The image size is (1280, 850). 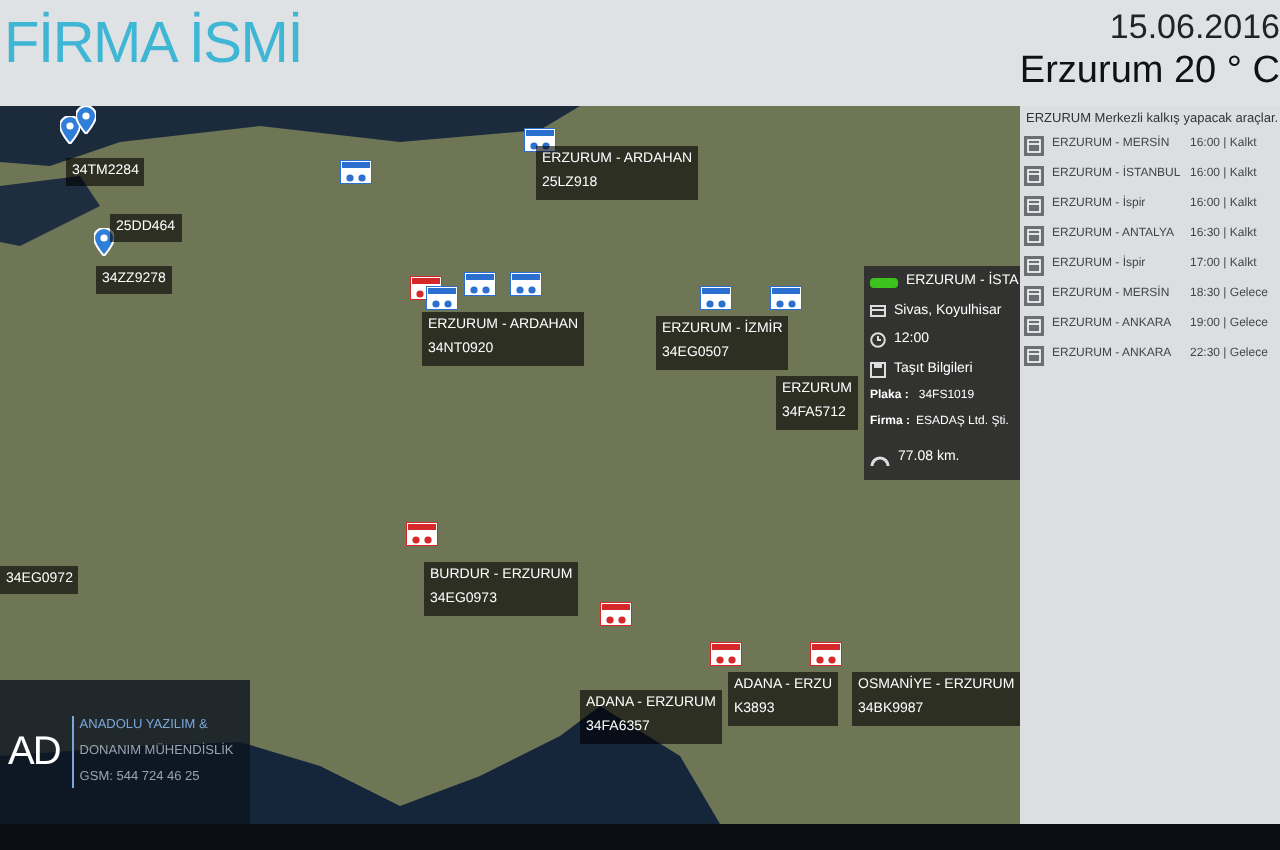 I want to click on save-icon, so click(x=878, y=369).